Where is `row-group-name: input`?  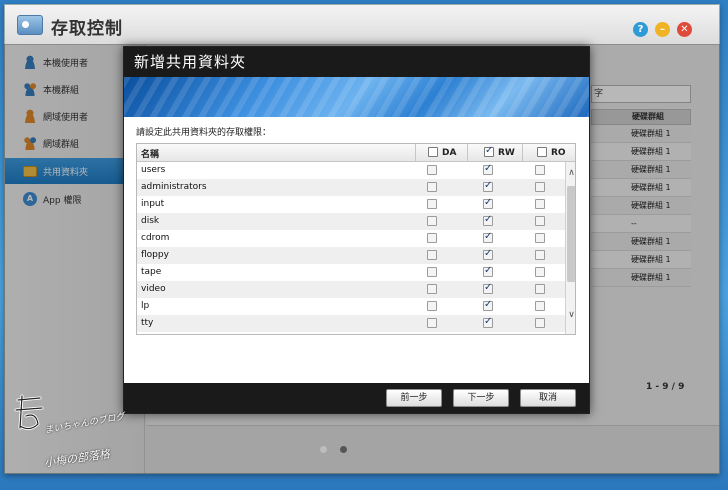
row-group-name: input is located at coordinates (153, 204).